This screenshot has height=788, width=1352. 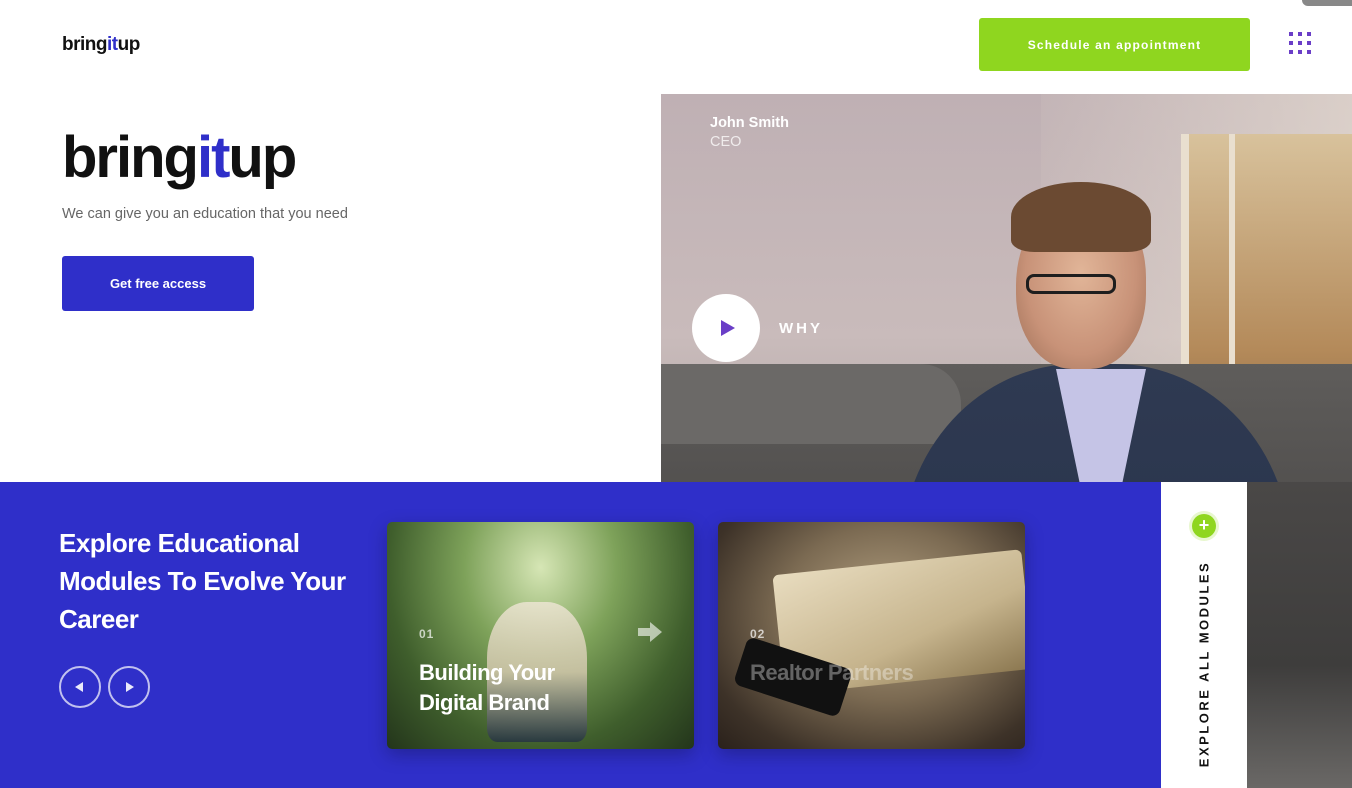 I want to click on card-title: Realtor Partners, so click(x=832, y=672).